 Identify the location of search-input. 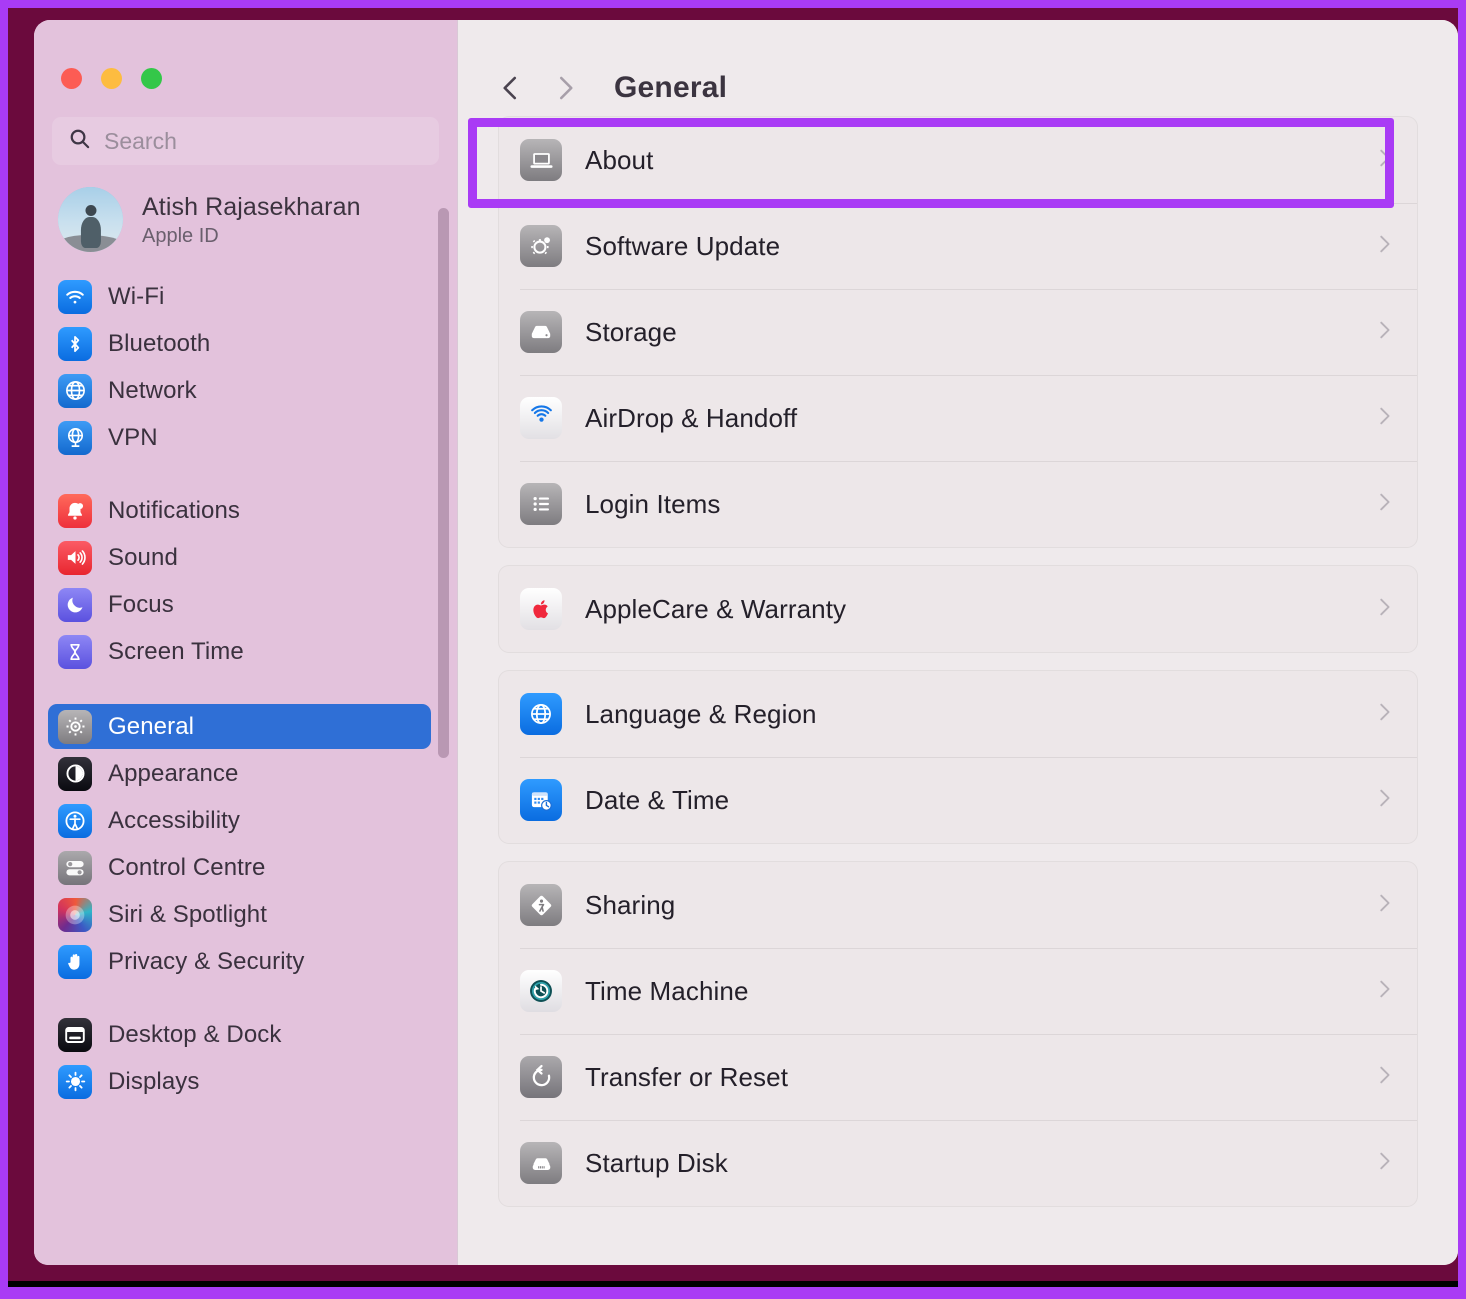
(263, 141).